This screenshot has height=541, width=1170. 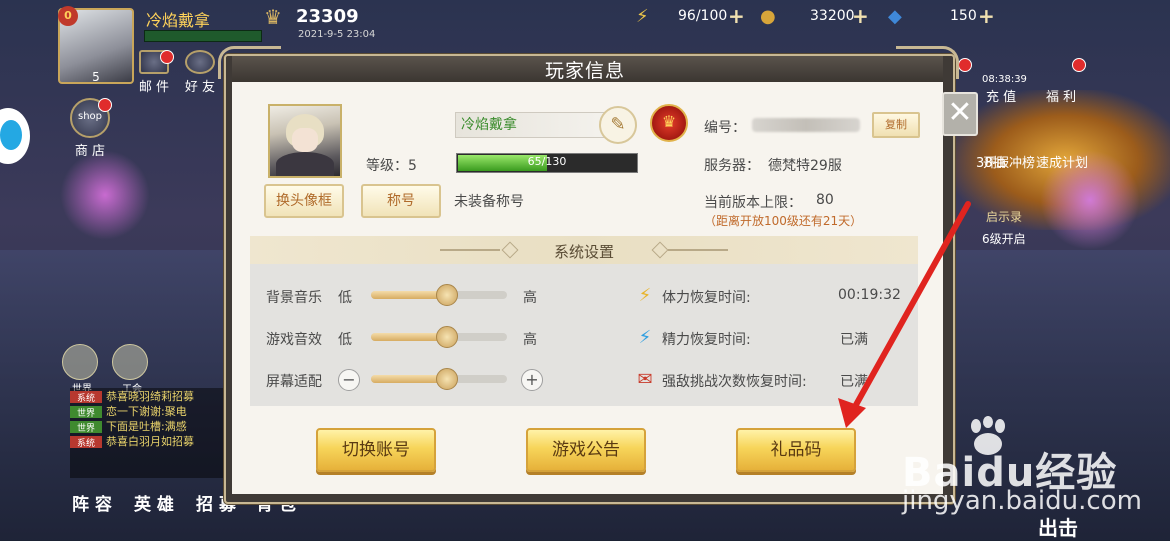 I want to click on sortie-button: 出击, so click(x=1058, y=526).